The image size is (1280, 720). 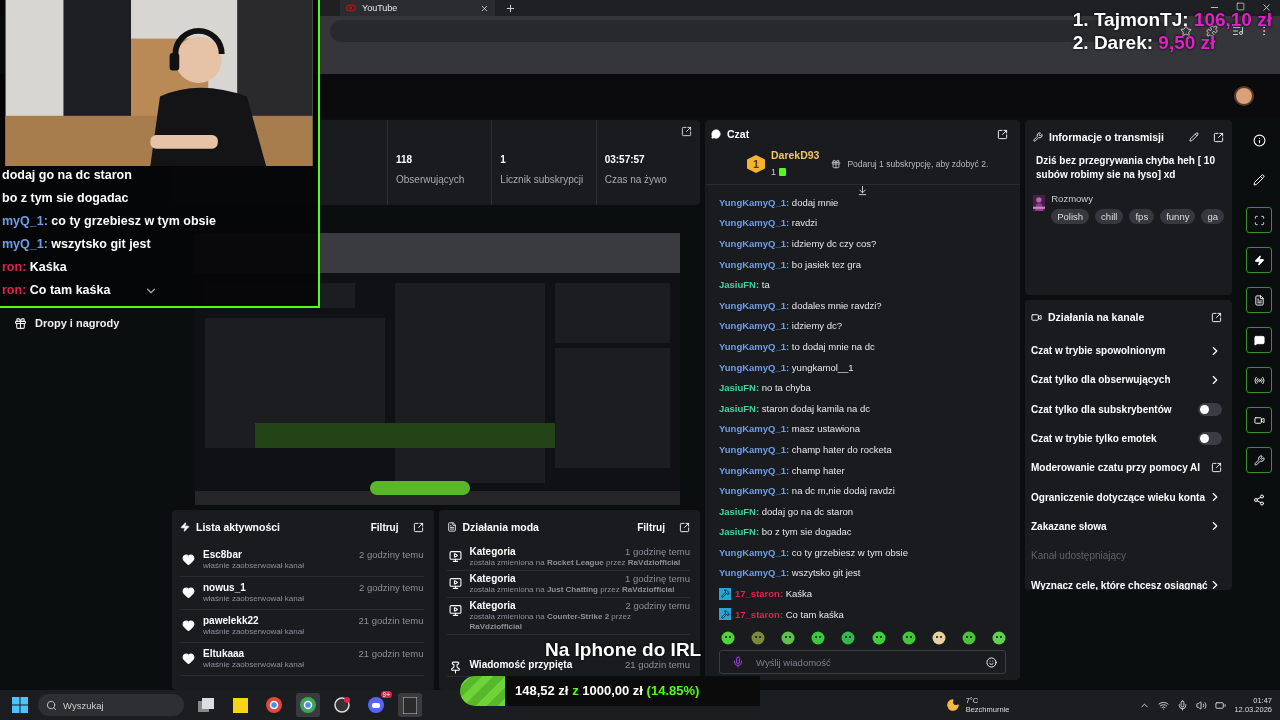 What do you see at coordinates (1142, 216) in the screenshot?
I see `tag: fps` at bounding box center [1142, 216].